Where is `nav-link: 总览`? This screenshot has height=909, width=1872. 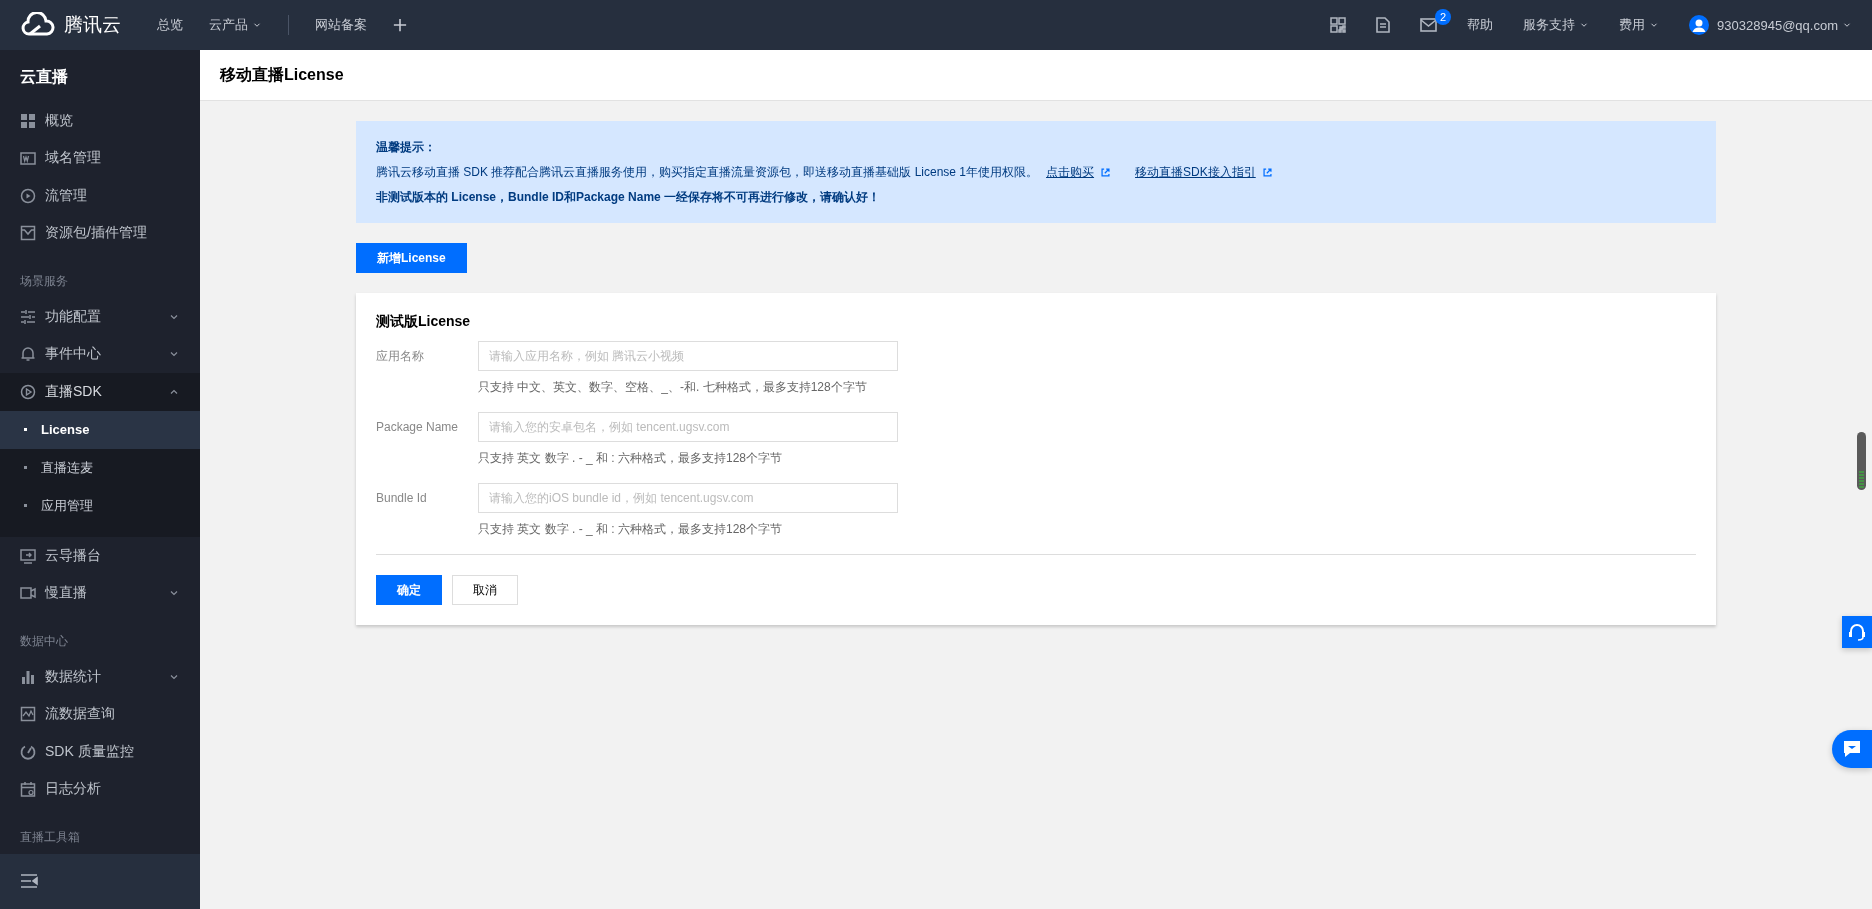
nav-link: 总览 is located at coordinates (170, 25).